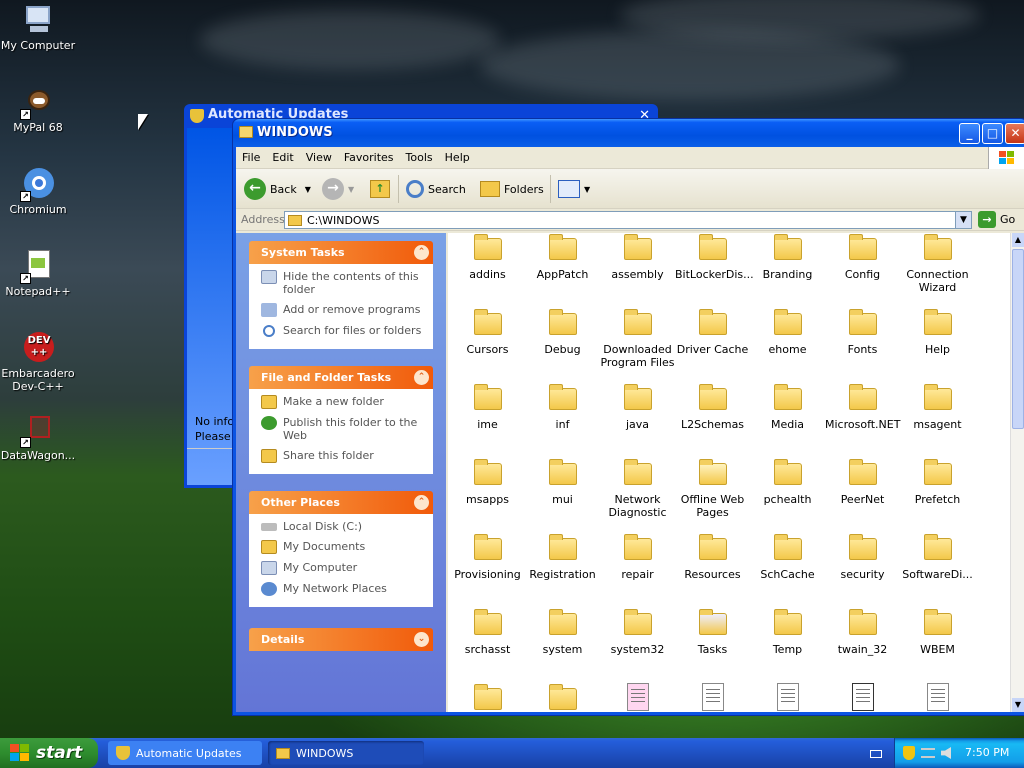  What do you see at coordinates (1017, 472) in the screenshot?
I see `vertical-scrollbar: ▲ ▼` at bounding box center [1017, 472].